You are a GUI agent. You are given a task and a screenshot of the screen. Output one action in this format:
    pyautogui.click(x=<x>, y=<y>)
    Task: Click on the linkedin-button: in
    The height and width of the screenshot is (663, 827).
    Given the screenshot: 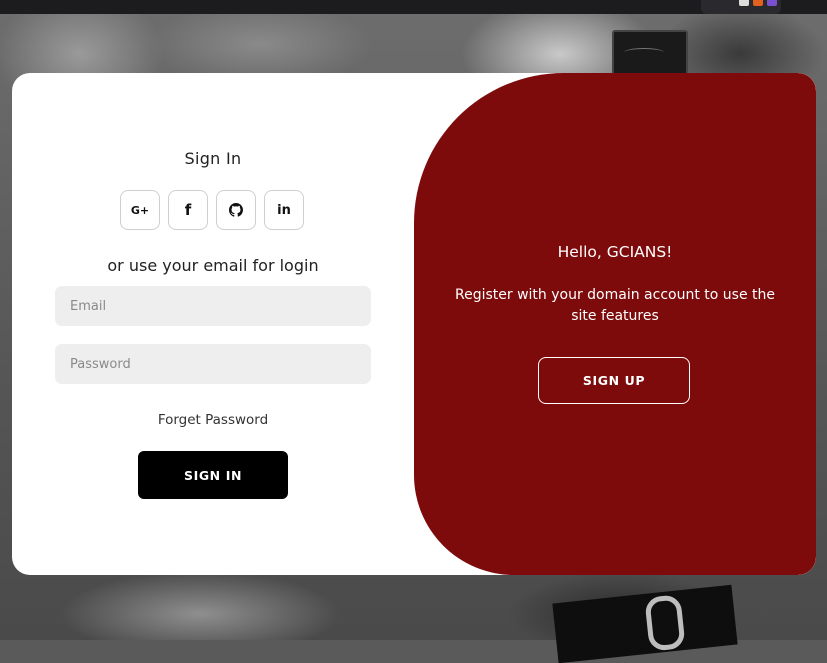 What is the action you would take?
    pyautogui.click(x=284, y=210)
    